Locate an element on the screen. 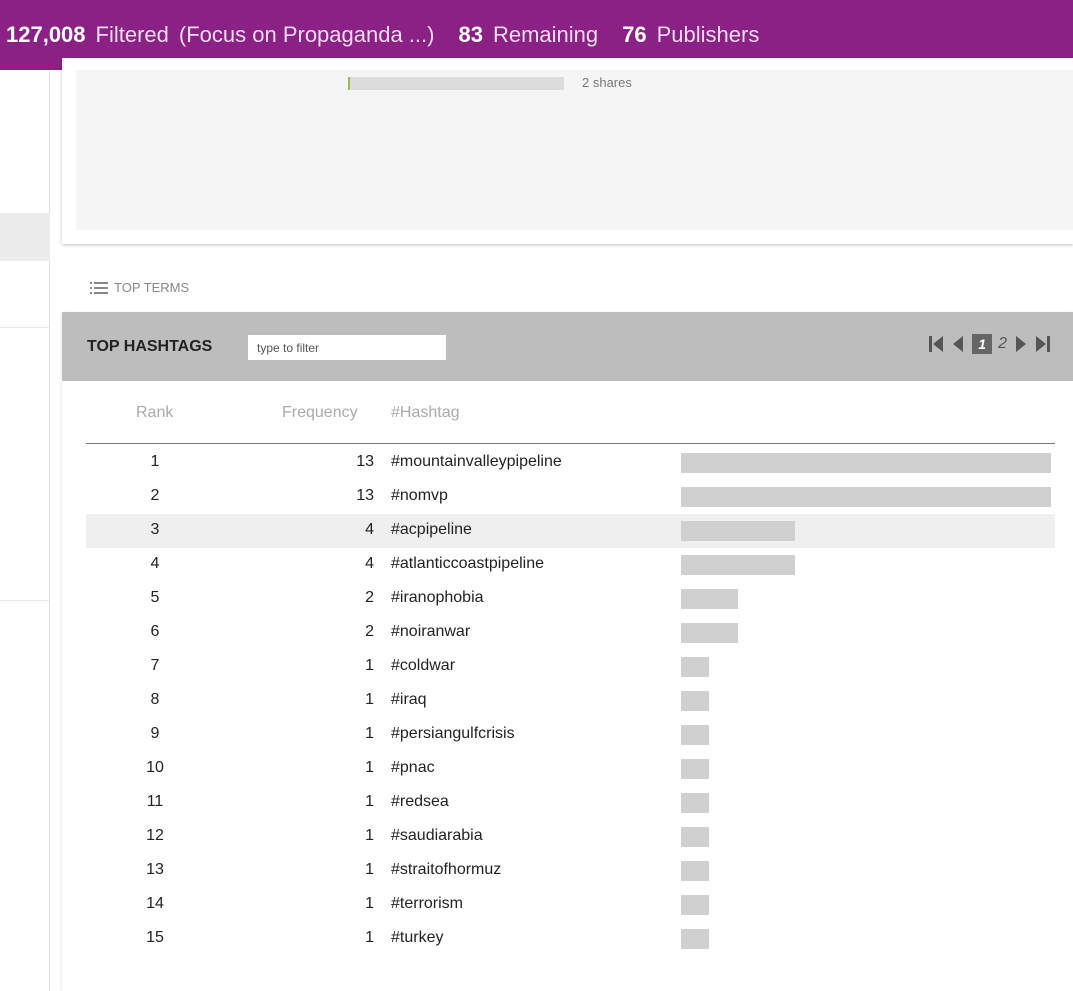 The image size is (1073, 991). sidebar-item-selected is located at coordinates (25, 237).